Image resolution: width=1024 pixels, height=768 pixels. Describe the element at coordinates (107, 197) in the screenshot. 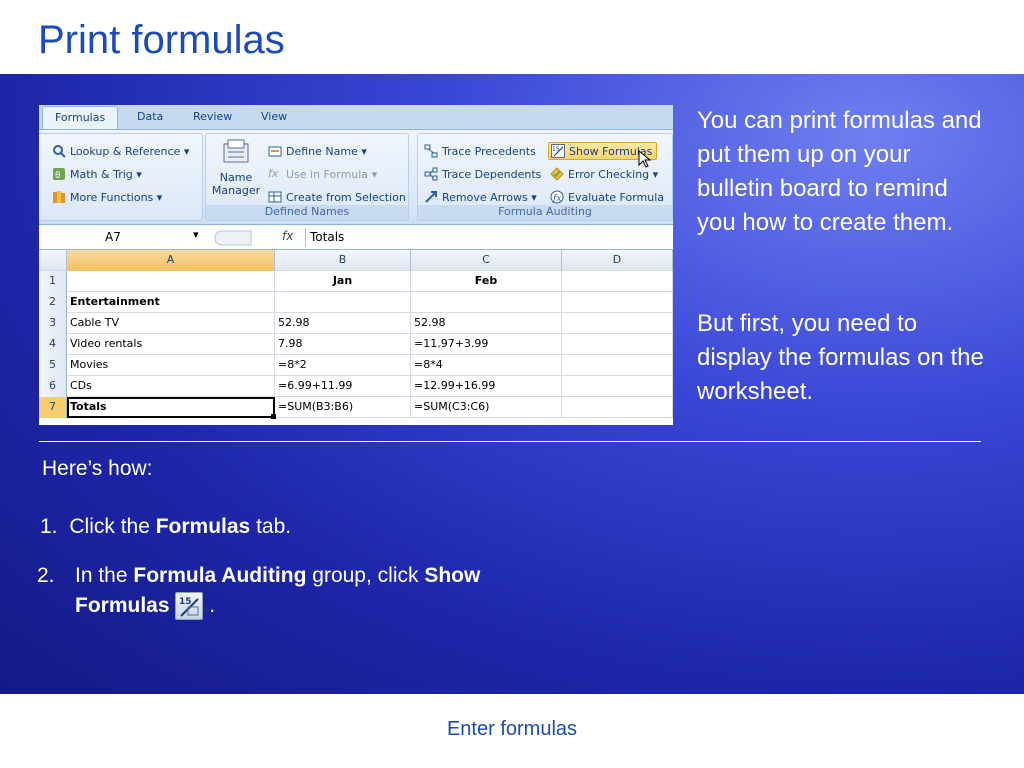

I see `more-functions-button: More Functions ▾` at that location.